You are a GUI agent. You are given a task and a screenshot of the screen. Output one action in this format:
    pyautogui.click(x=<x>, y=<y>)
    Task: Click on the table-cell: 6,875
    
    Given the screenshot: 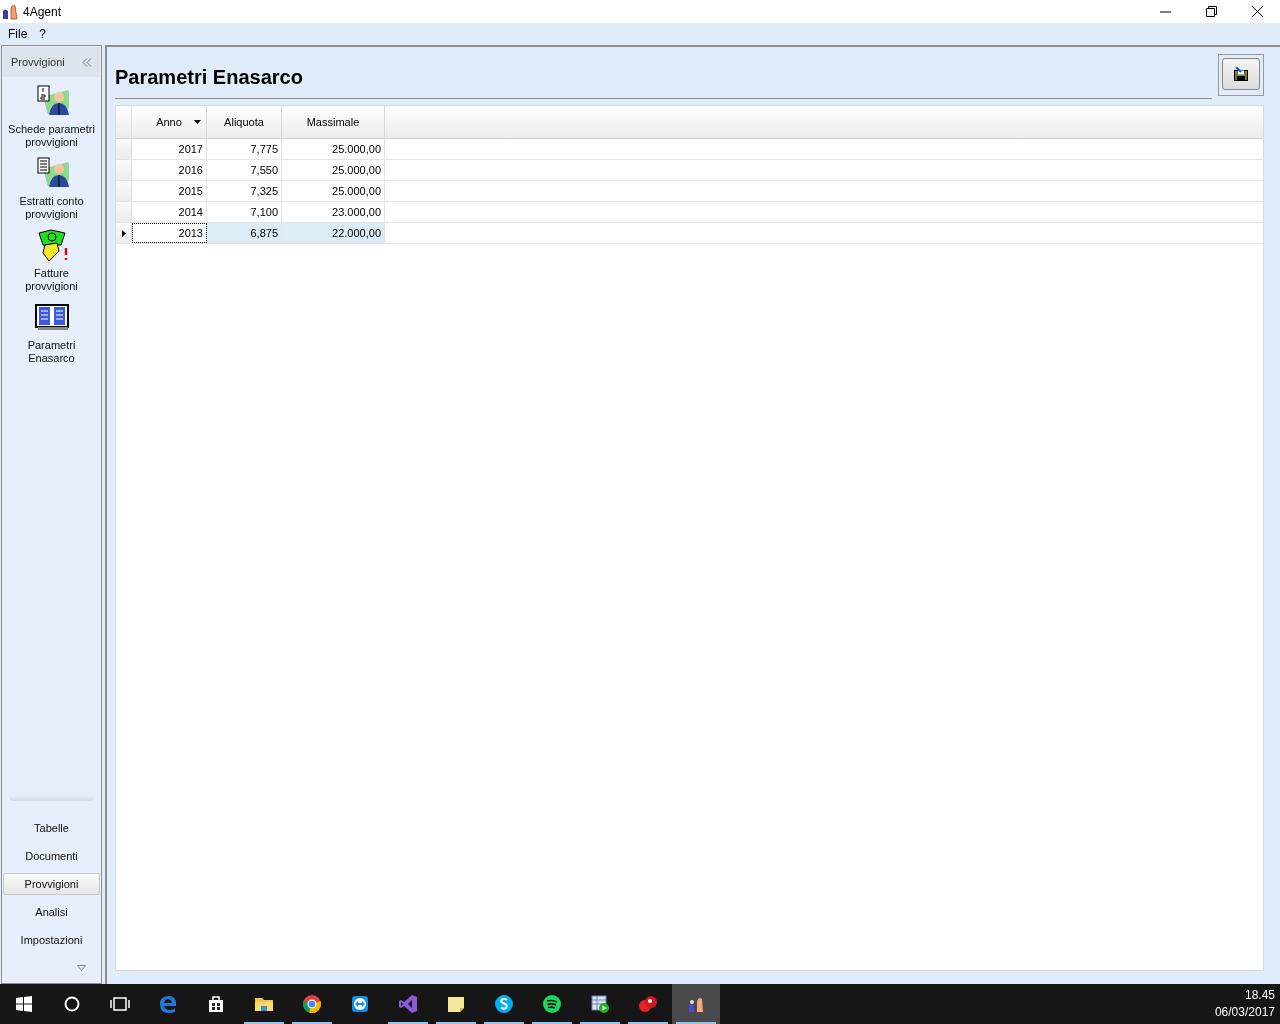 What is the action you would take?
    pyautogui.click(x=244, y=233)
    